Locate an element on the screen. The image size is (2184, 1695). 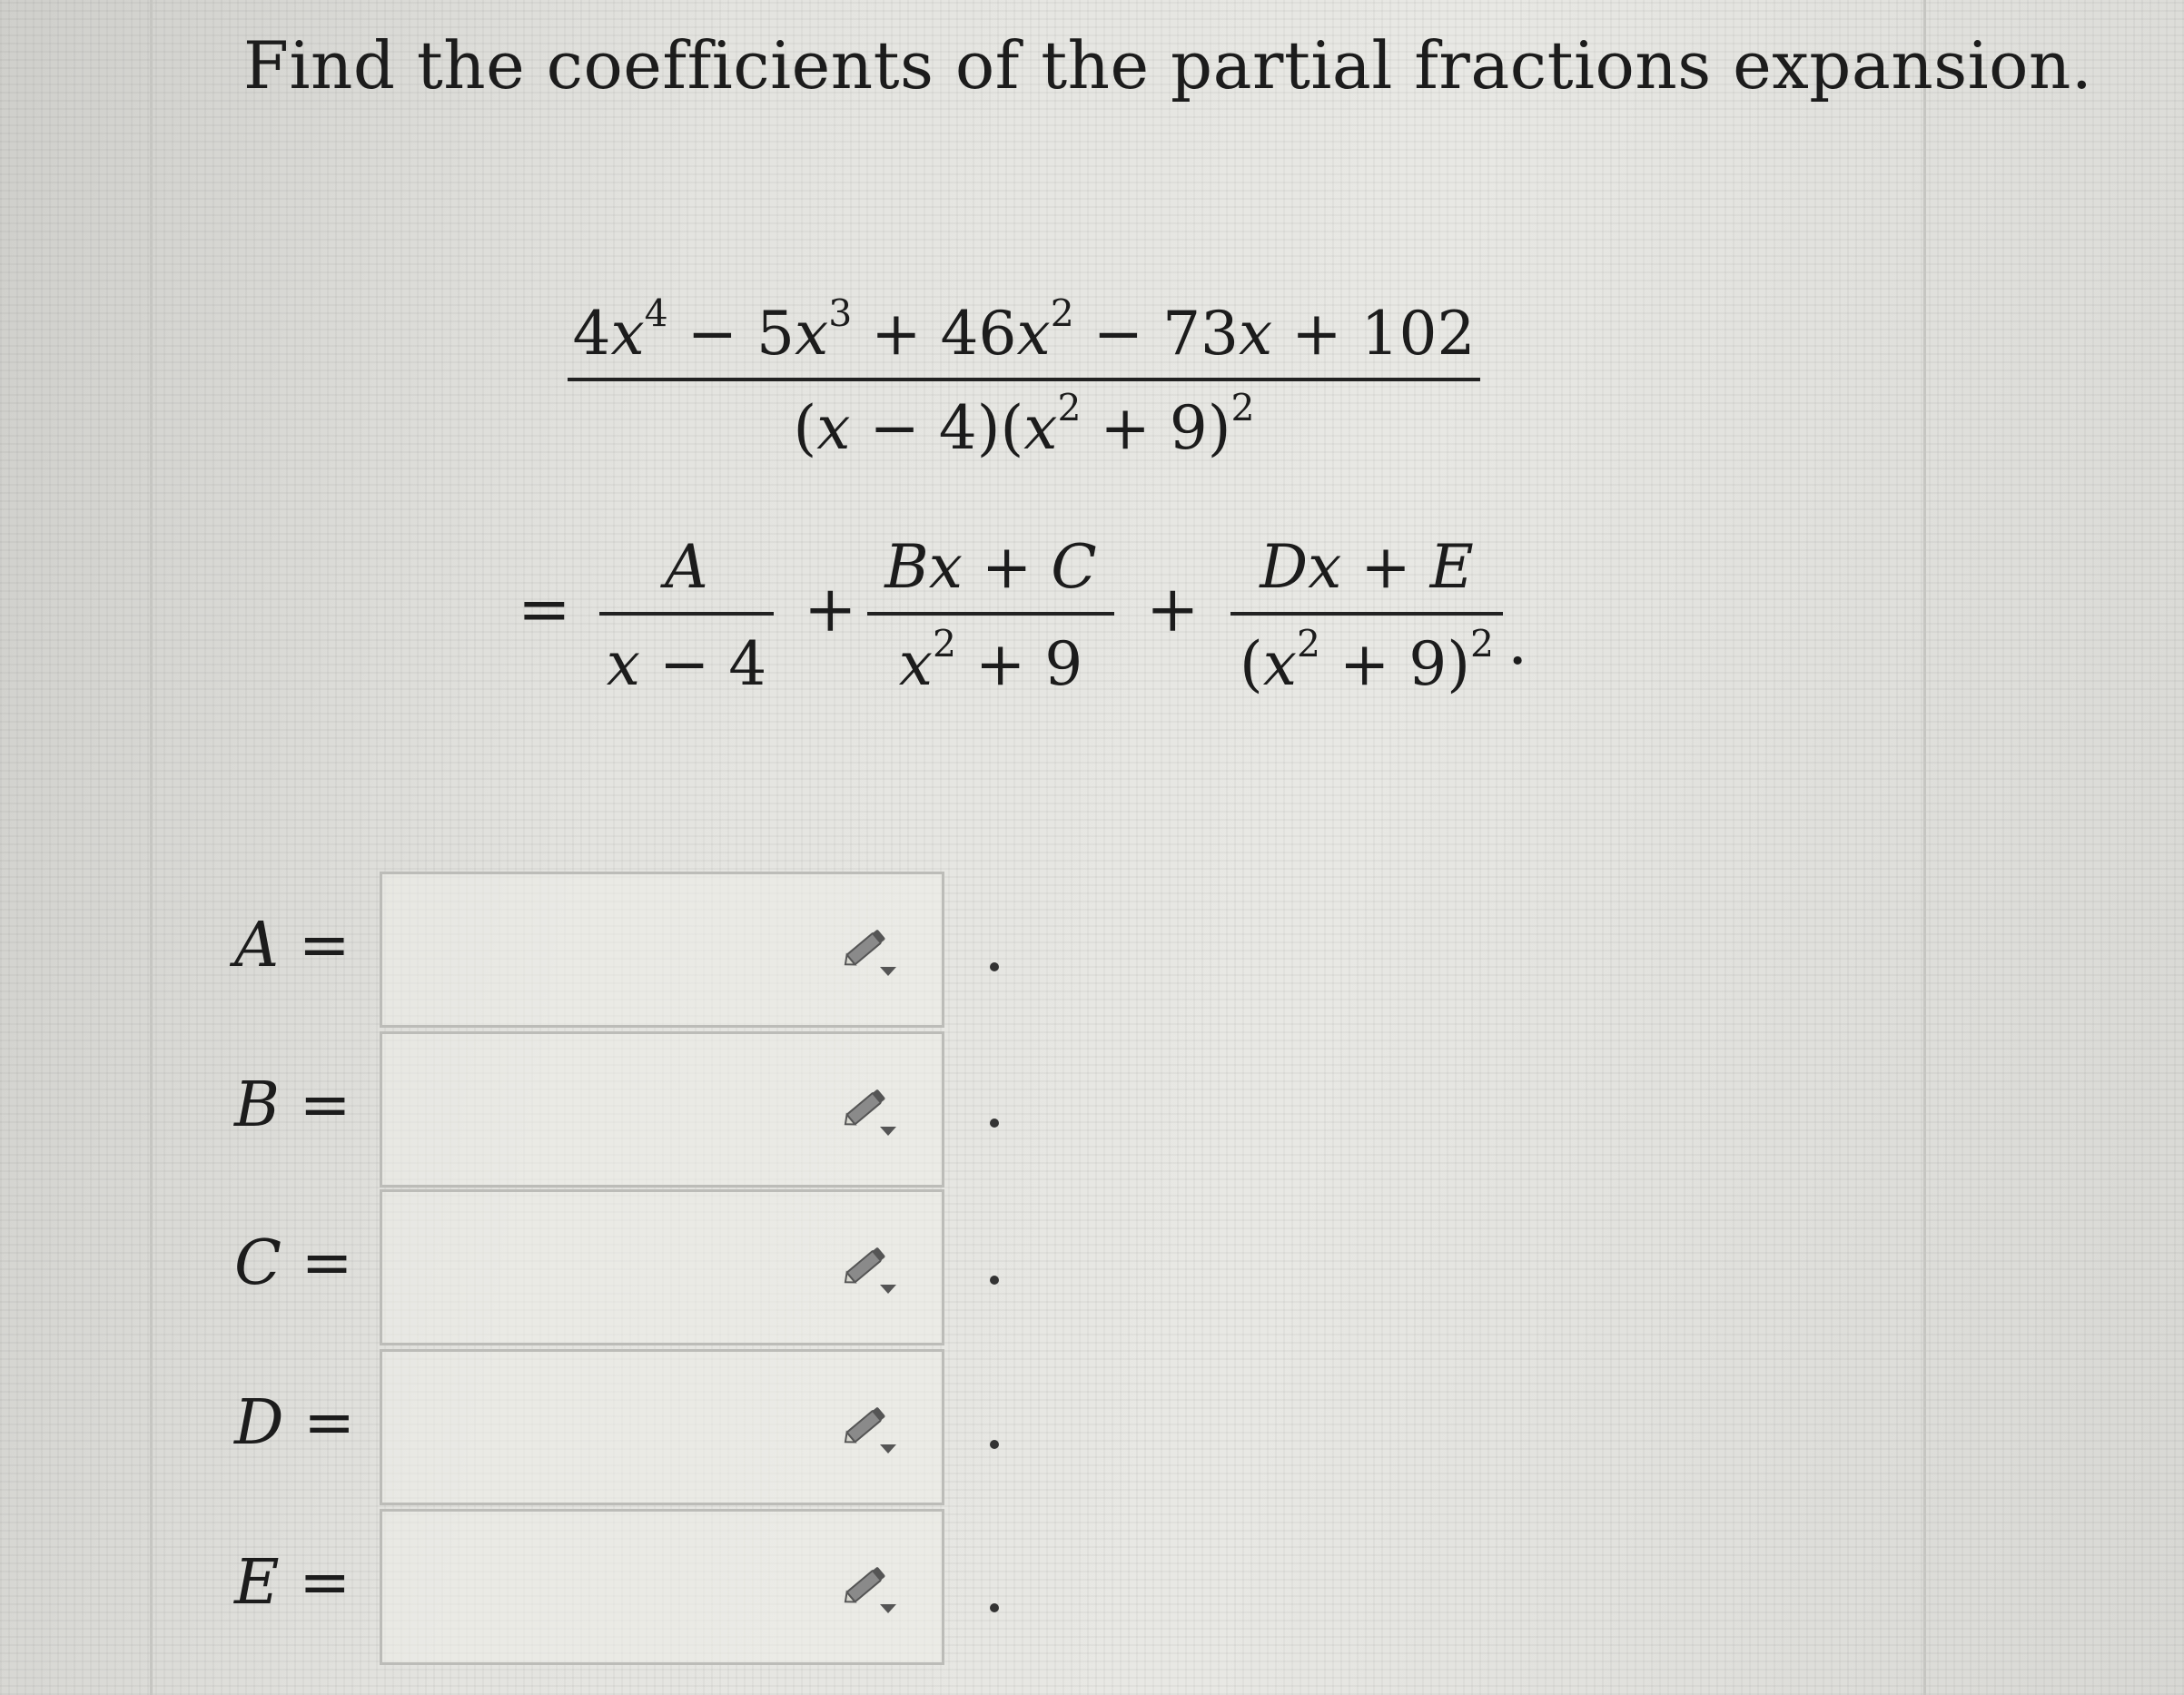
row-dot-e is located at coordinates (995, 1608).